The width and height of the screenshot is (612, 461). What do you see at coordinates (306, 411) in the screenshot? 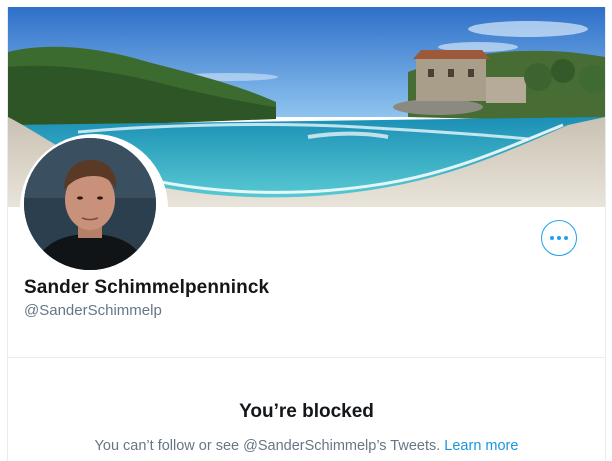
I see `blocked-title: You’re blocked` at bounding box center [306, 411].